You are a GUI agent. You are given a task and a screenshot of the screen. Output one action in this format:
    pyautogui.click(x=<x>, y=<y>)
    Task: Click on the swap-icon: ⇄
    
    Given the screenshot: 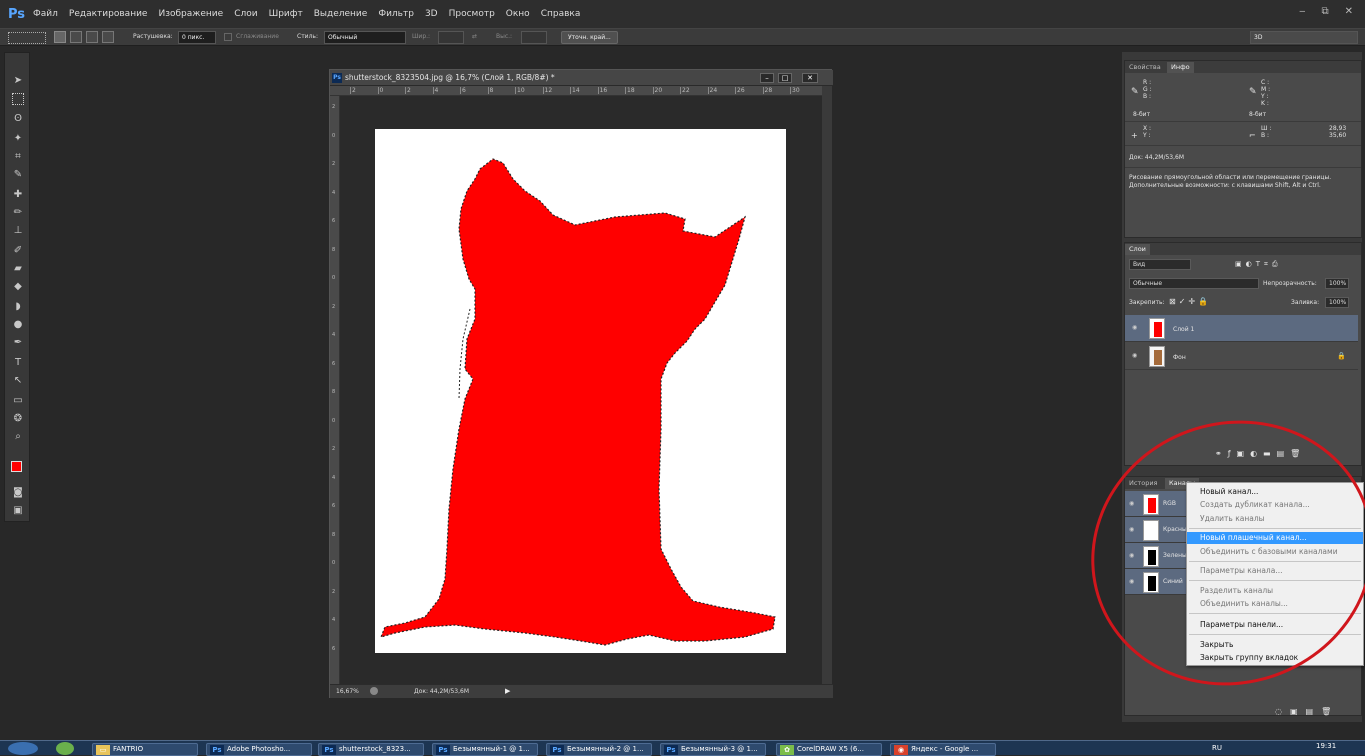 What is the action you would take?
    pyautogui.click(x=474, y=36)
    